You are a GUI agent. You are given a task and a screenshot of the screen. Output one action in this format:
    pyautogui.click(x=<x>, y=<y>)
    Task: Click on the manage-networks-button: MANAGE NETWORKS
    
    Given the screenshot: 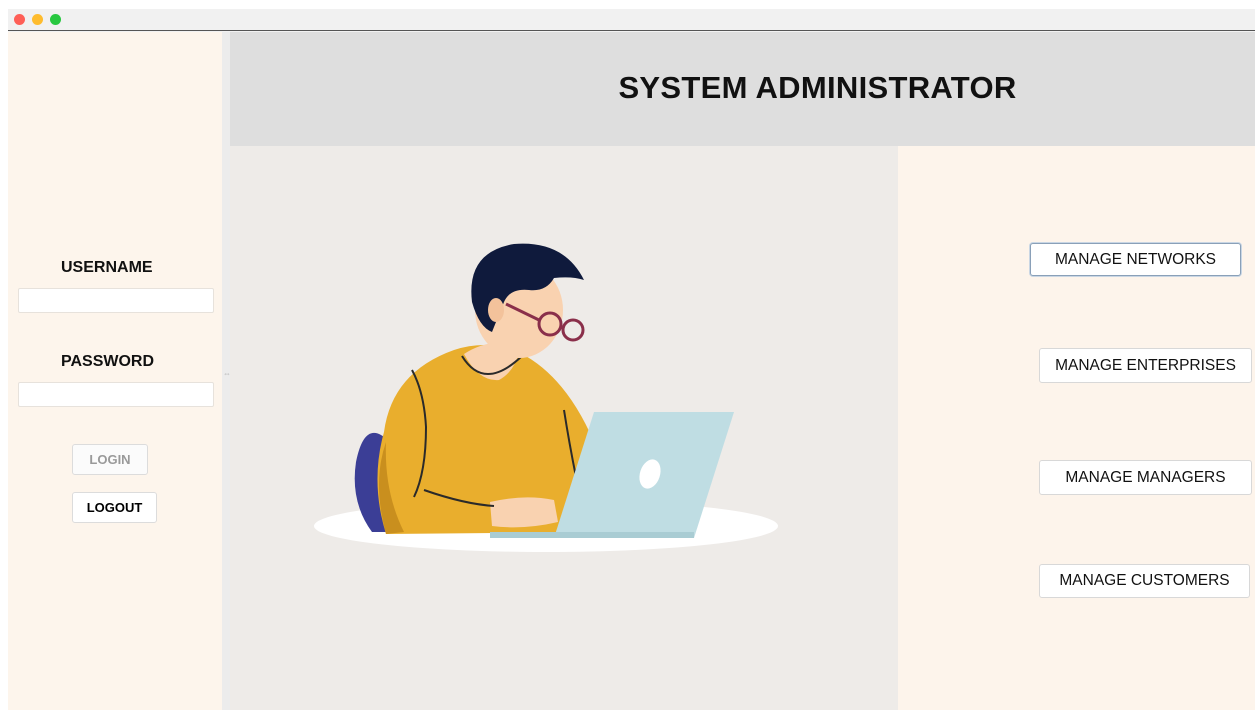 What is the action you would take?
    pyautogui.click(x=1135, y=259)
    